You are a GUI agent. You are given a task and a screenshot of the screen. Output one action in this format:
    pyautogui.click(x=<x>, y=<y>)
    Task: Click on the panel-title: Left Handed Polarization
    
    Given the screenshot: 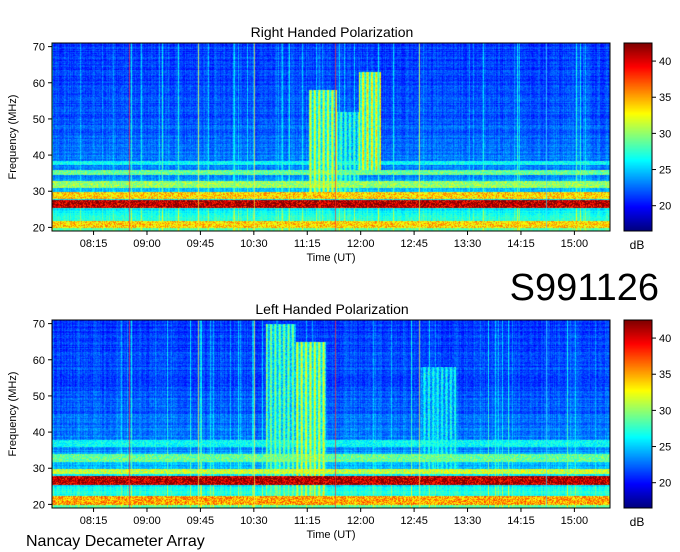 What is the action you would take?
    pyautogui.click(x=331, y=309)
    